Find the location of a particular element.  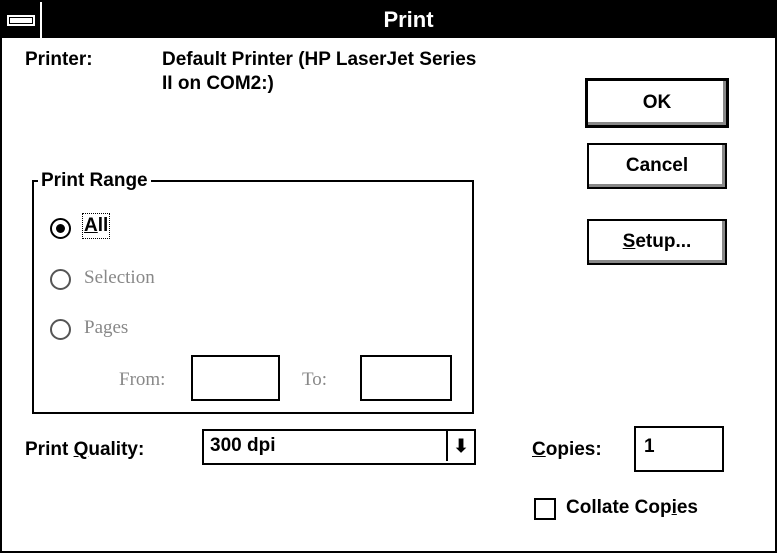

print-quality-dropdown: 300 dpi ⬇ is located at coordinates (339, 447).